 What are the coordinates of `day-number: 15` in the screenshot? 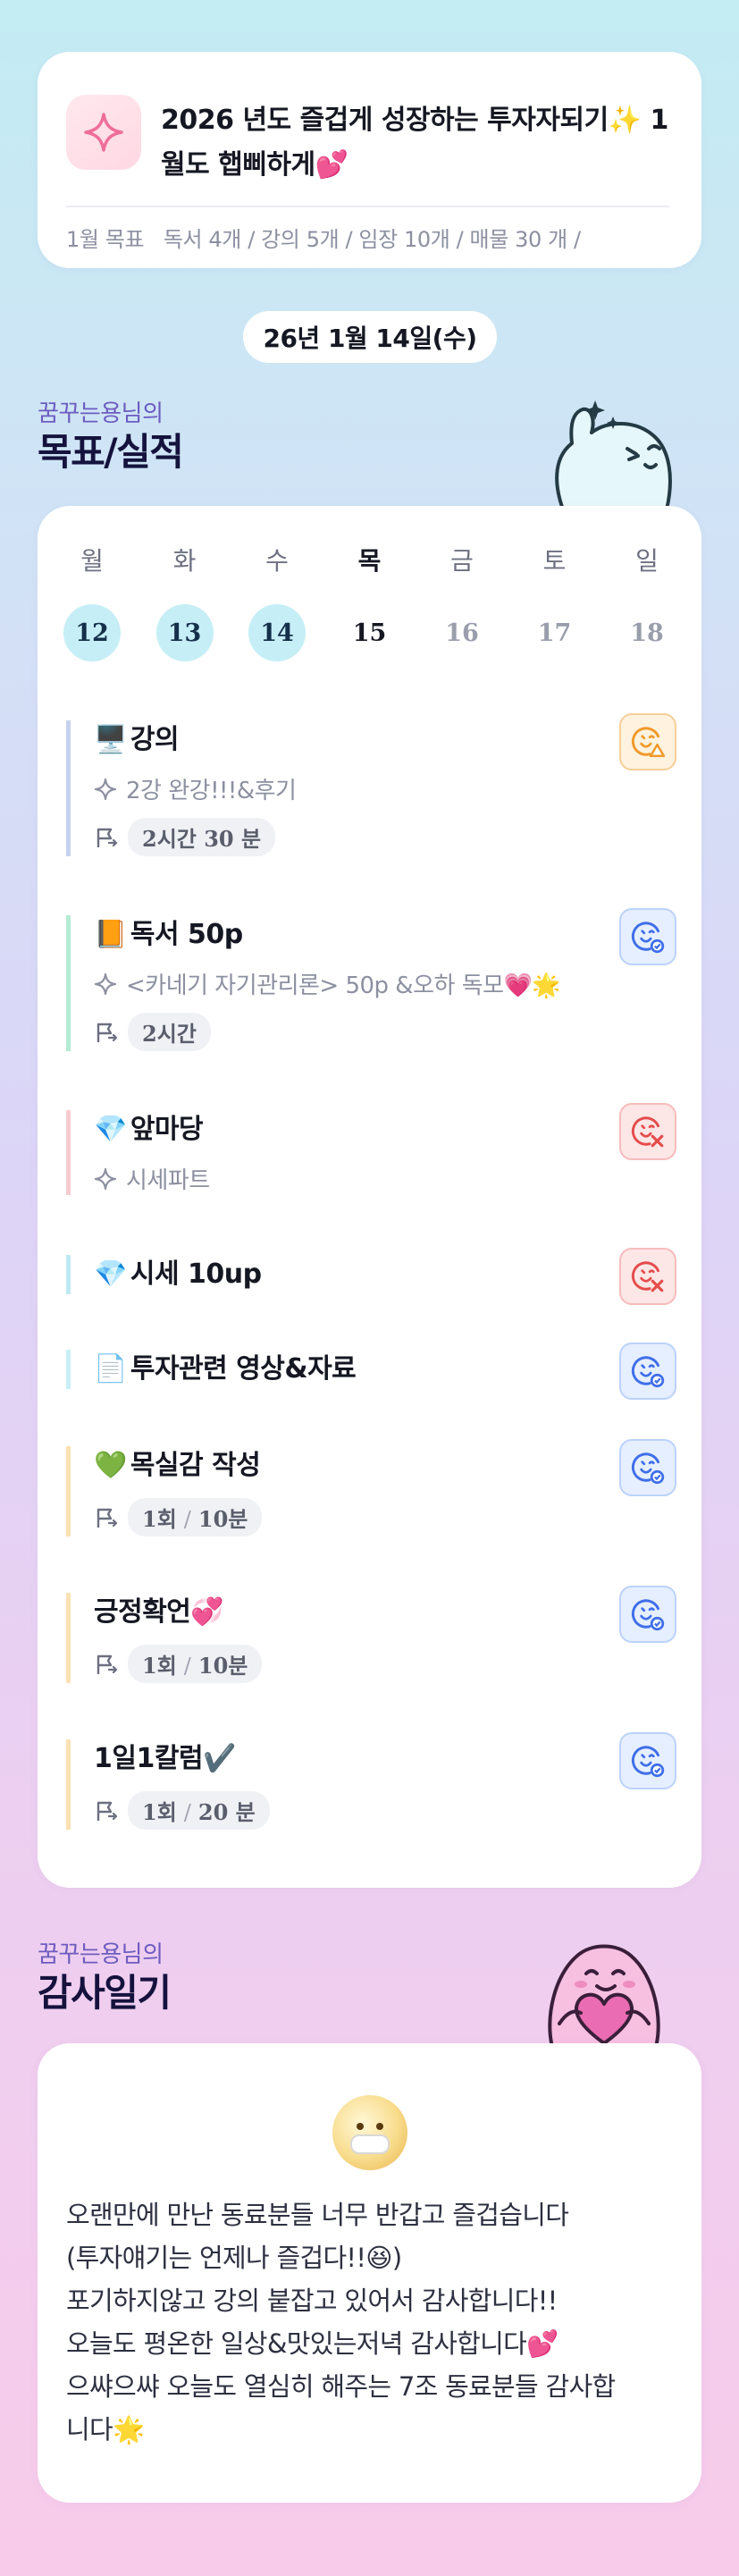 It's located at (369, 633).